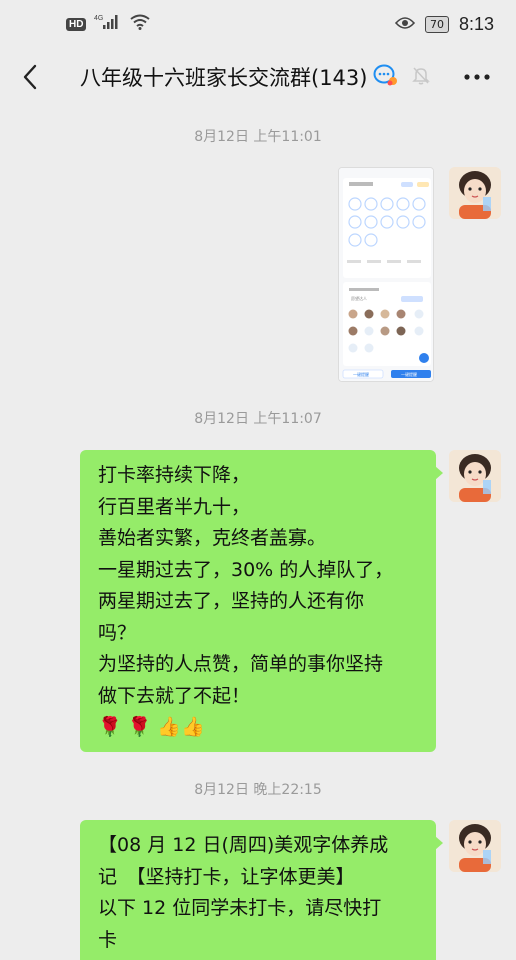  Describe the element at coordinates (240, 908) in the screenshot. I see `message-line: 以下 12 位同学未打卡，请尽快打` at that location.